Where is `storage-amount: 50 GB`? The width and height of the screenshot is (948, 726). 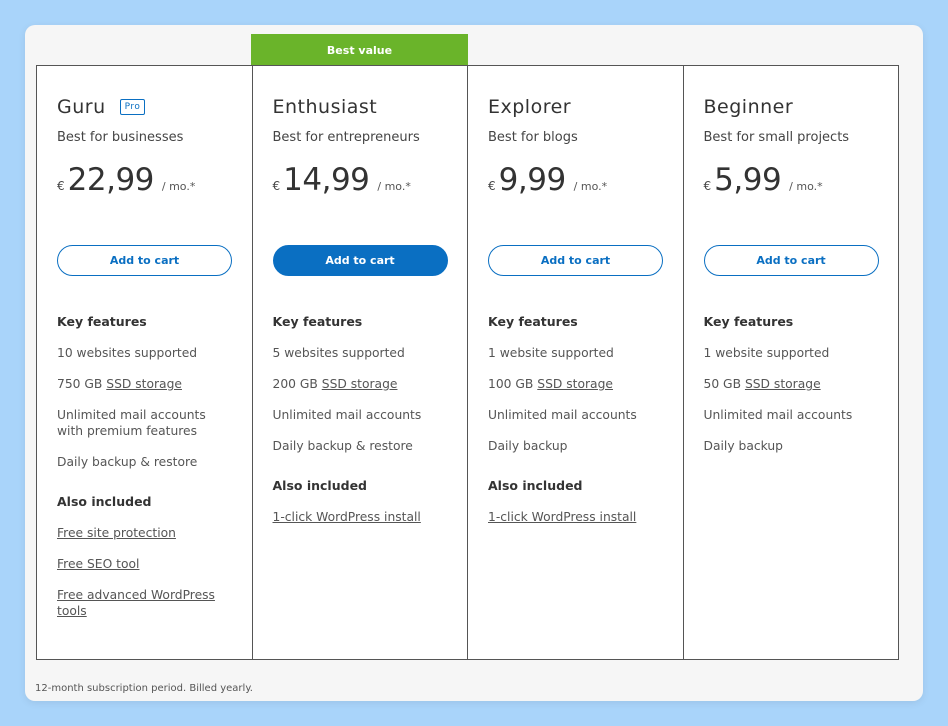
storage-amount: 50 GB is located at coordinates (724, 384).